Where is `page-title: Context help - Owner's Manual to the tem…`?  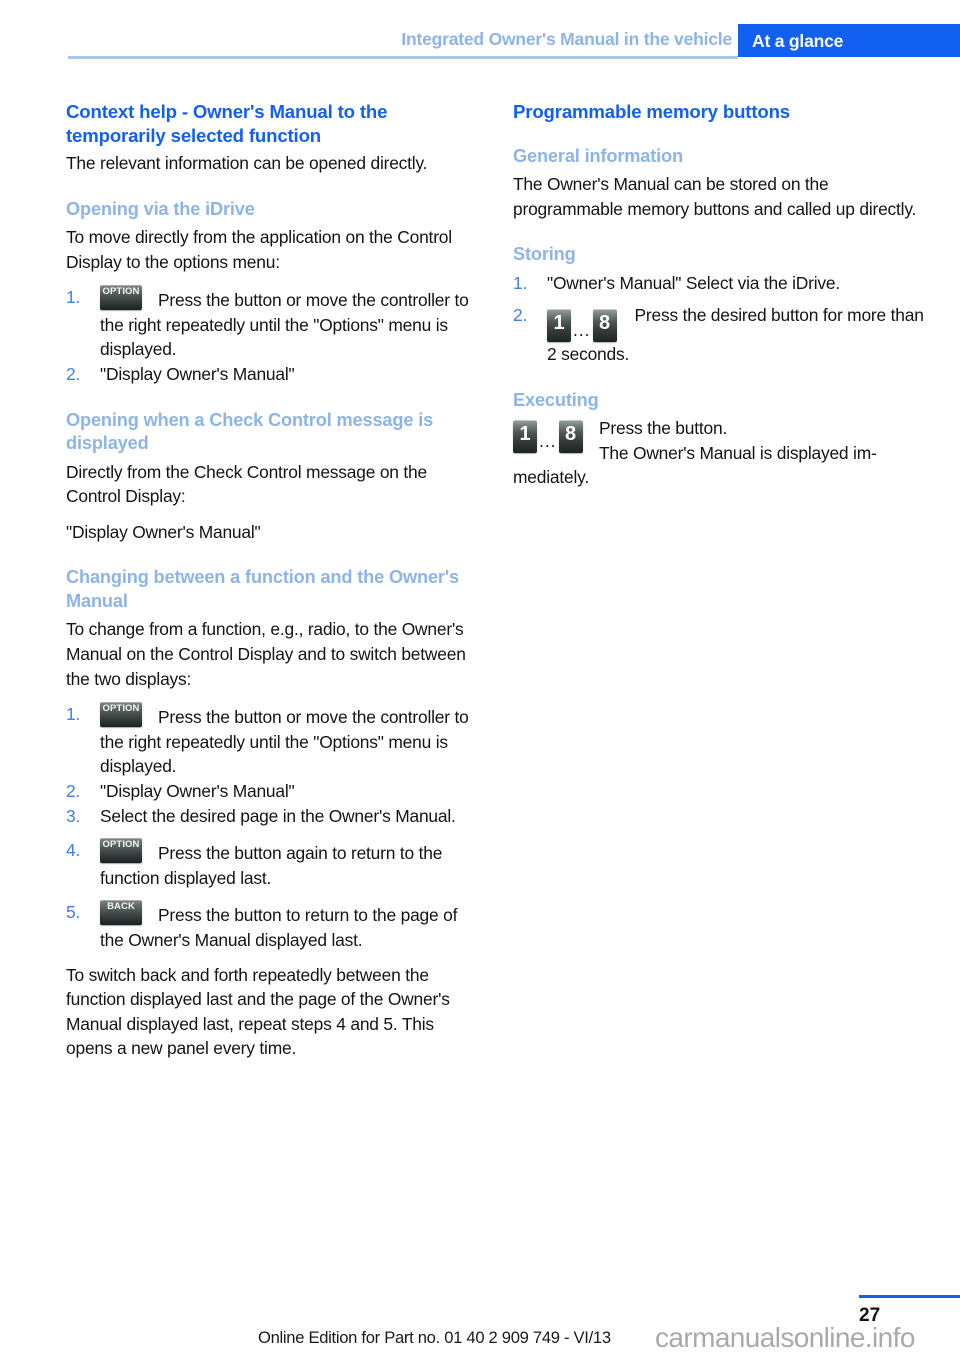
page-title: Context help - Owner's Manual to the tem… is located at coordinates (227, 123).